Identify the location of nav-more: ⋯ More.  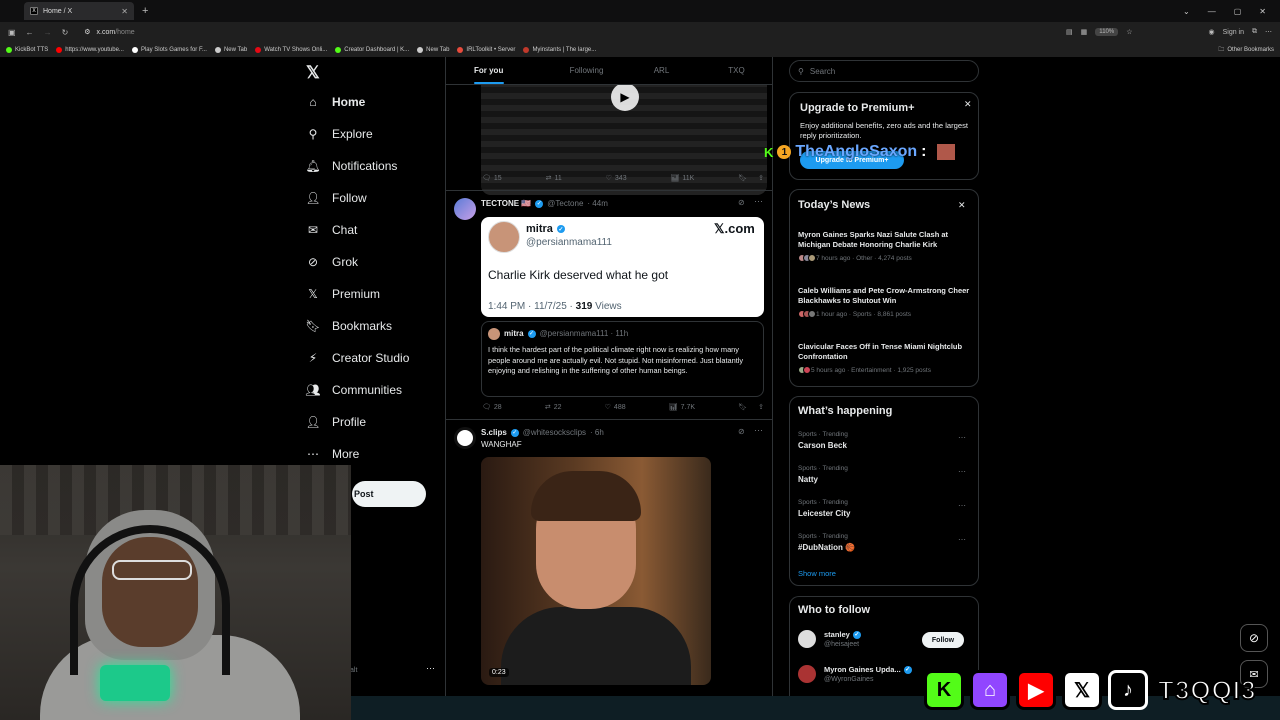
(332, 454).